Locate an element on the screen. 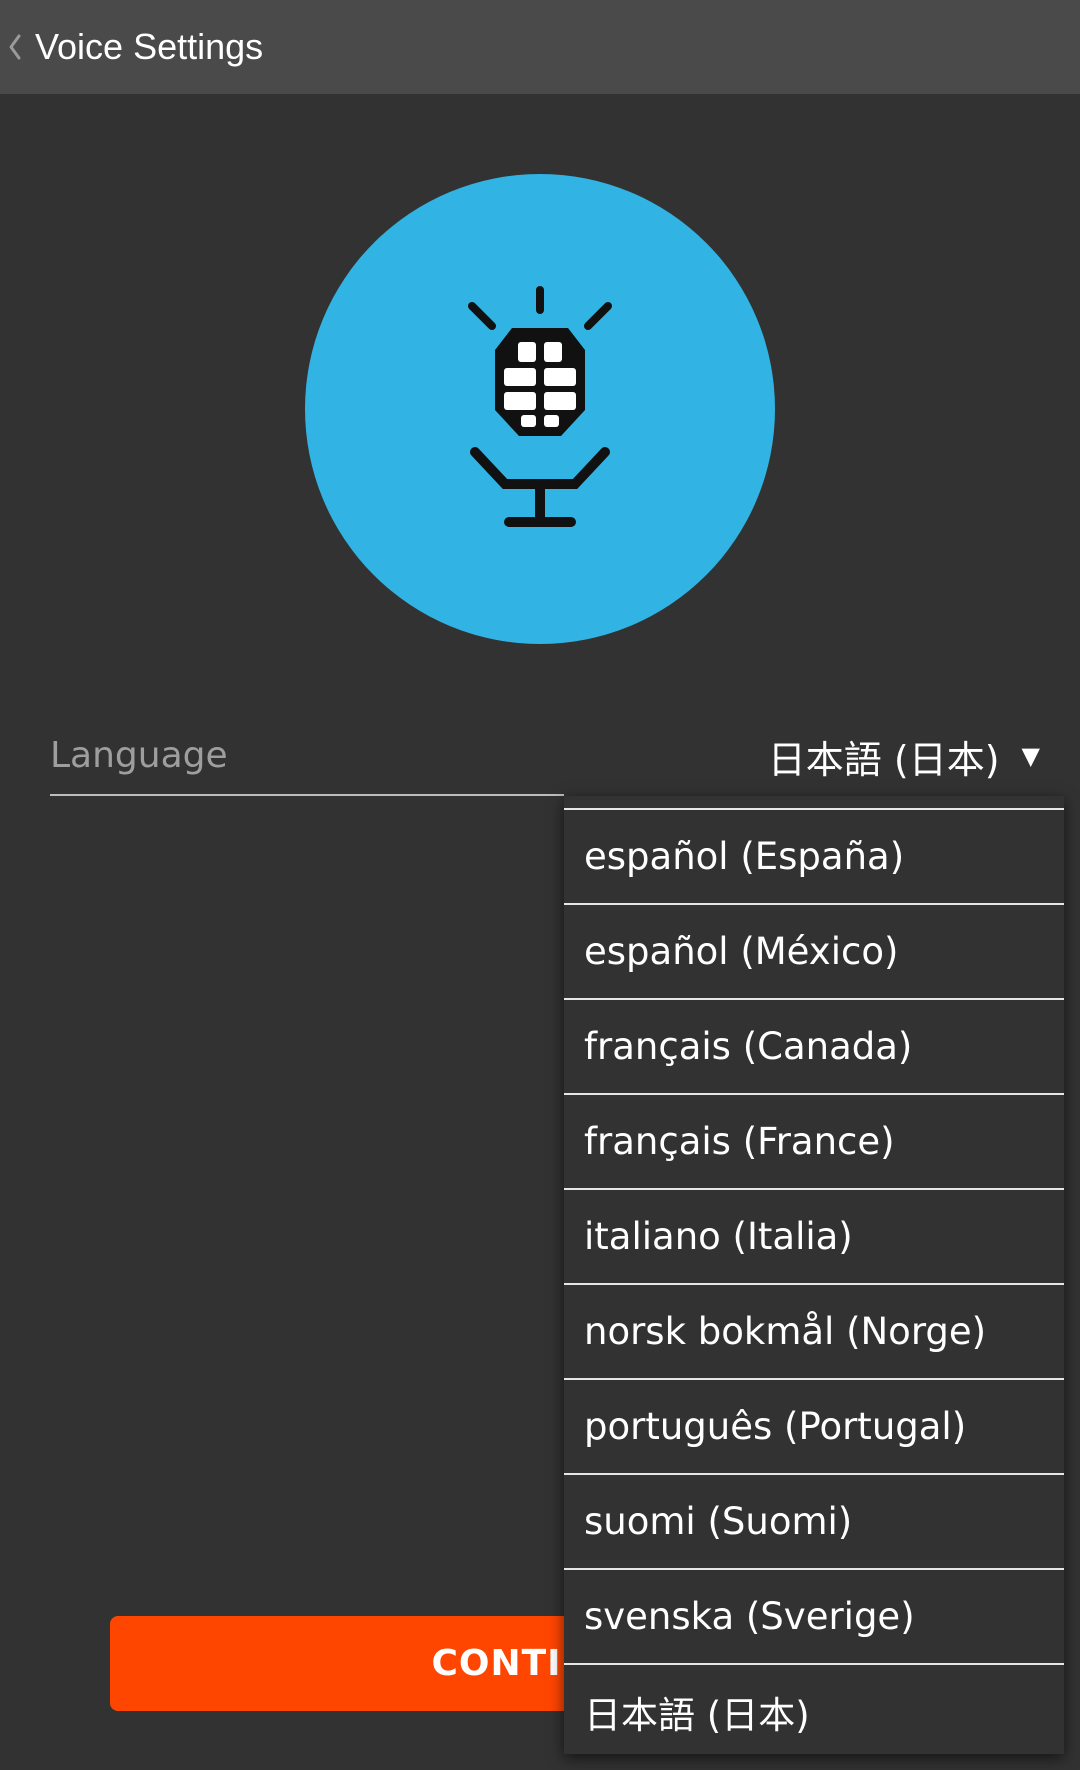 The image size is (1080, 1770). language-option: español (España) is located at coordinates (814, 855).